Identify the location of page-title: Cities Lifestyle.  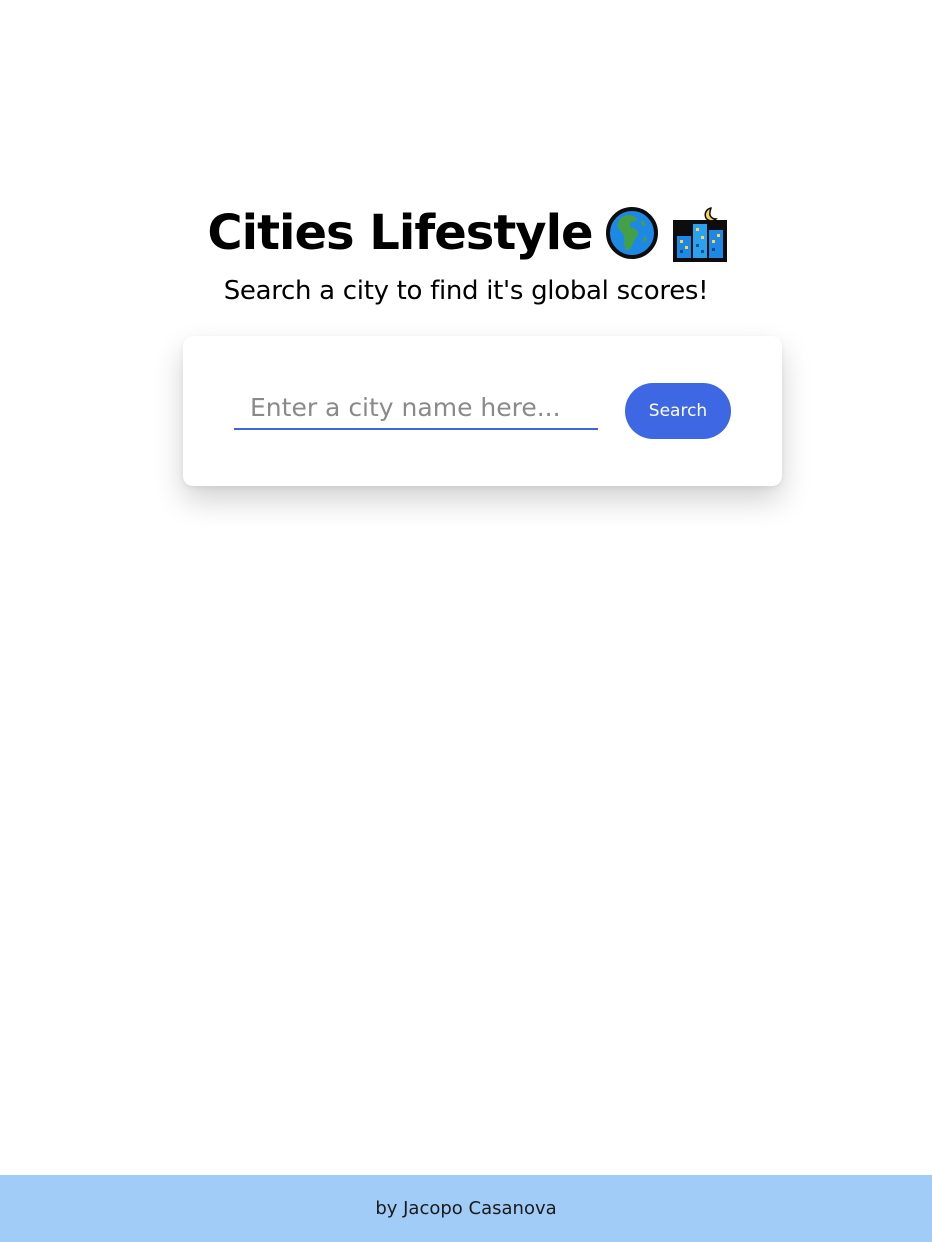
(400, 233).